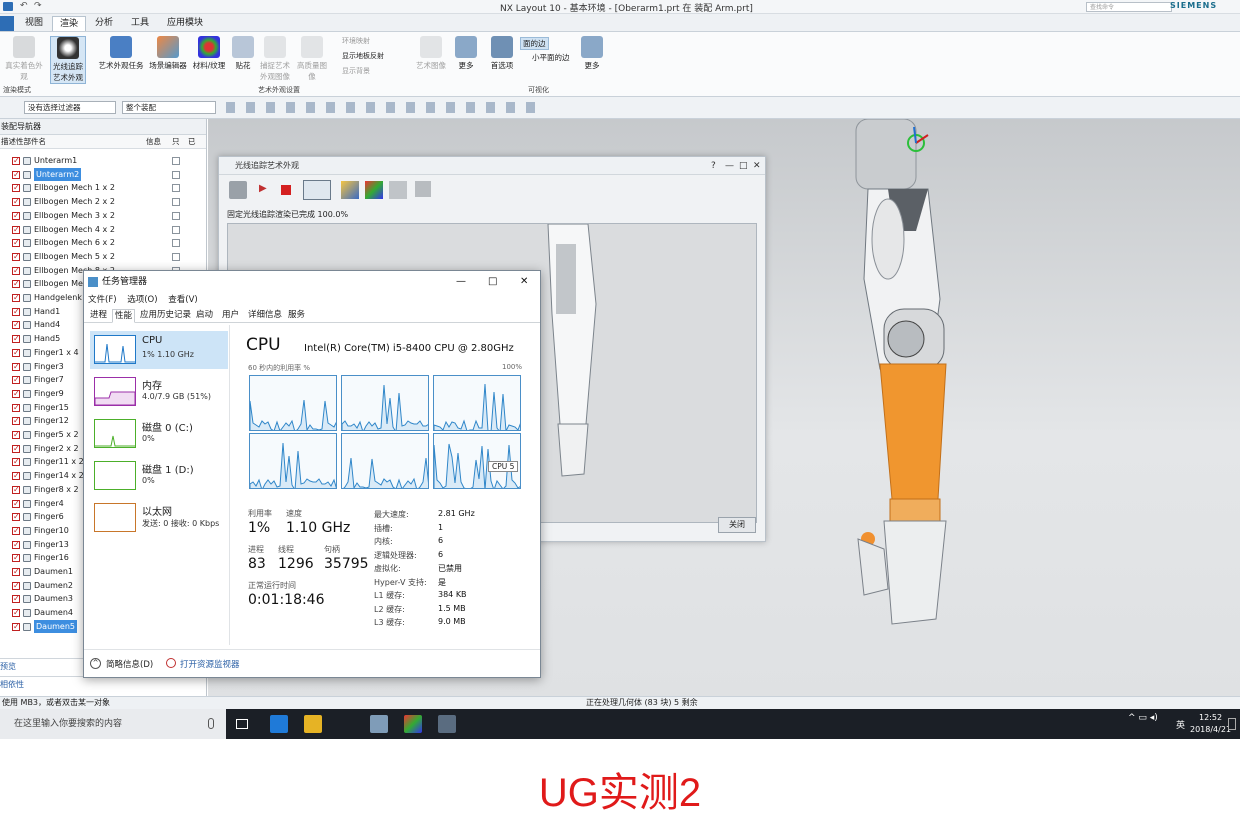 The width and height of the screenshot is (1240, 836). What do you see at coordinates (275, 59) in the screenshot?
I see `capture-image-button: 捕捉艺术外观图像` at bounding box center [275, 59].